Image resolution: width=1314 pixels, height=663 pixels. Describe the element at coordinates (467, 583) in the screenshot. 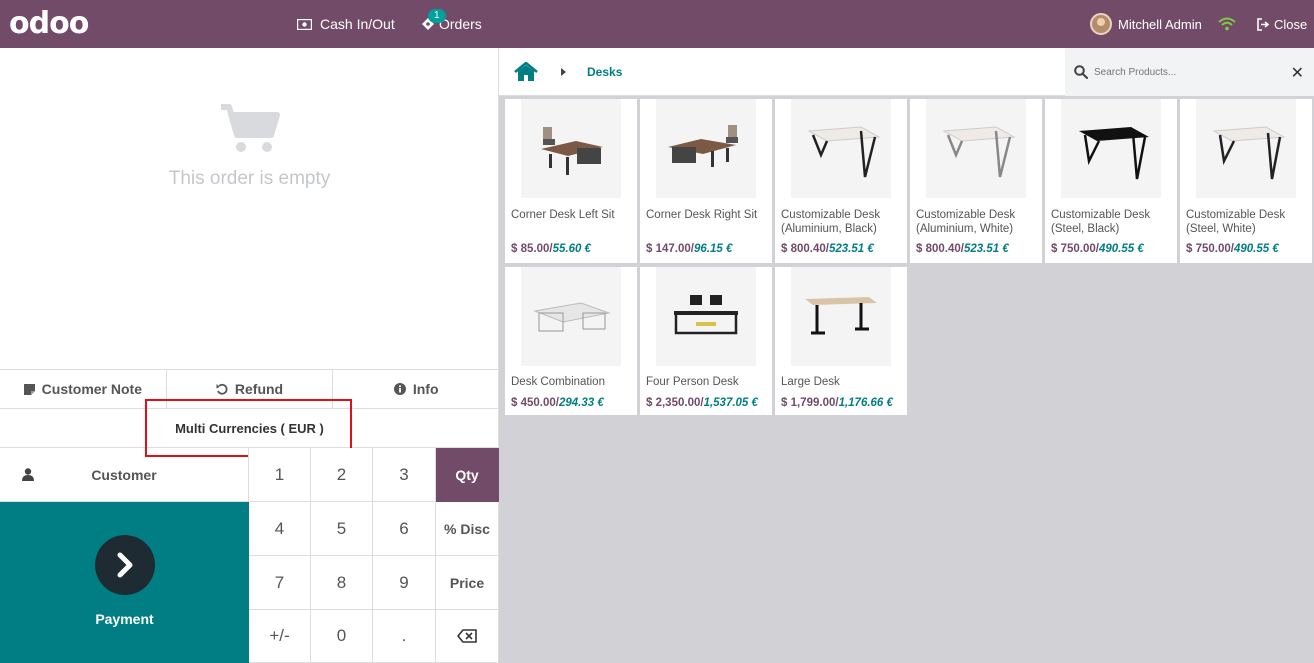

I see `numpad-mode-price: Price` at that location.